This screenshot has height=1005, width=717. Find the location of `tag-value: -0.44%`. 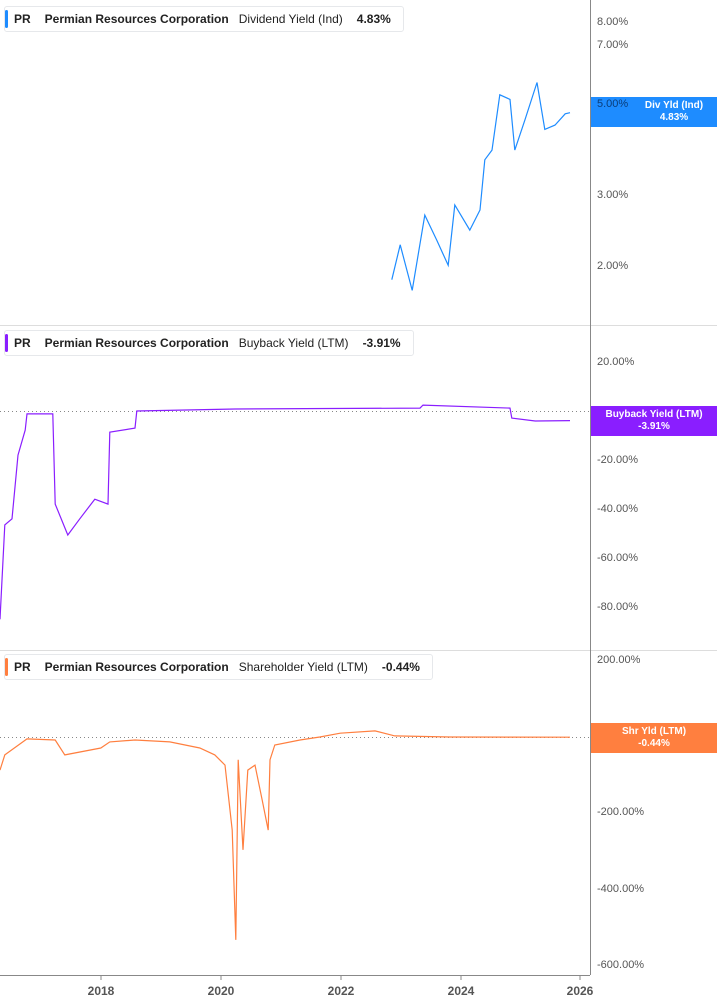

tag-value: -0.44% is located at coordinates (654, 743).